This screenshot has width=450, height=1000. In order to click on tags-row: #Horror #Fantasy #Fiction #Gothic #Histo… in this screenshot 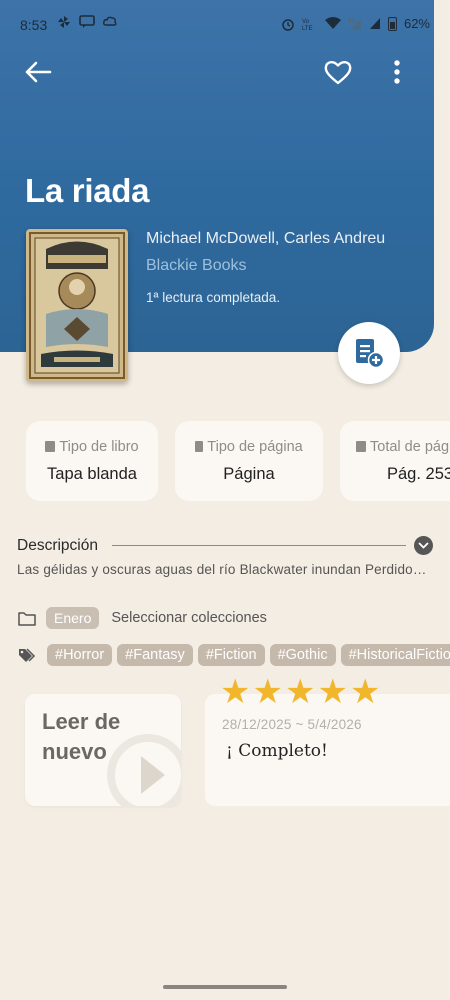, I will do `click(234, 655)`.